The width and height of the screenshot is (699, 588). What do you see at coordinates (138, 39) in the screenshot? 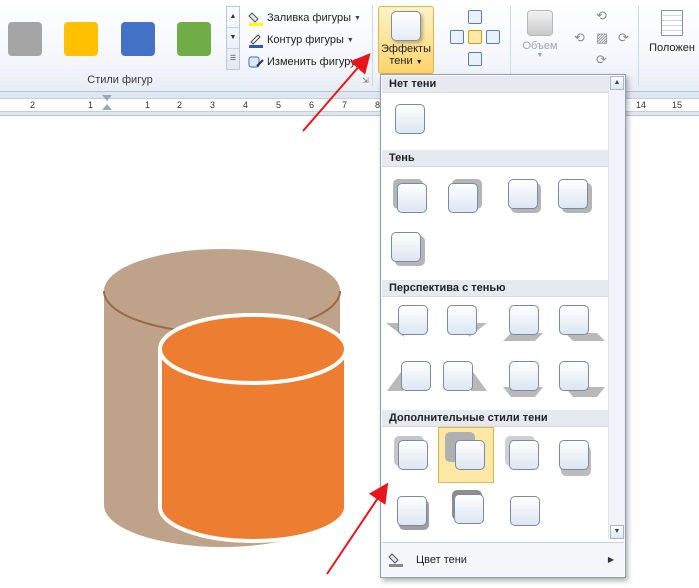
I see `style-swatch-blue` at bounding box center [138, 39].